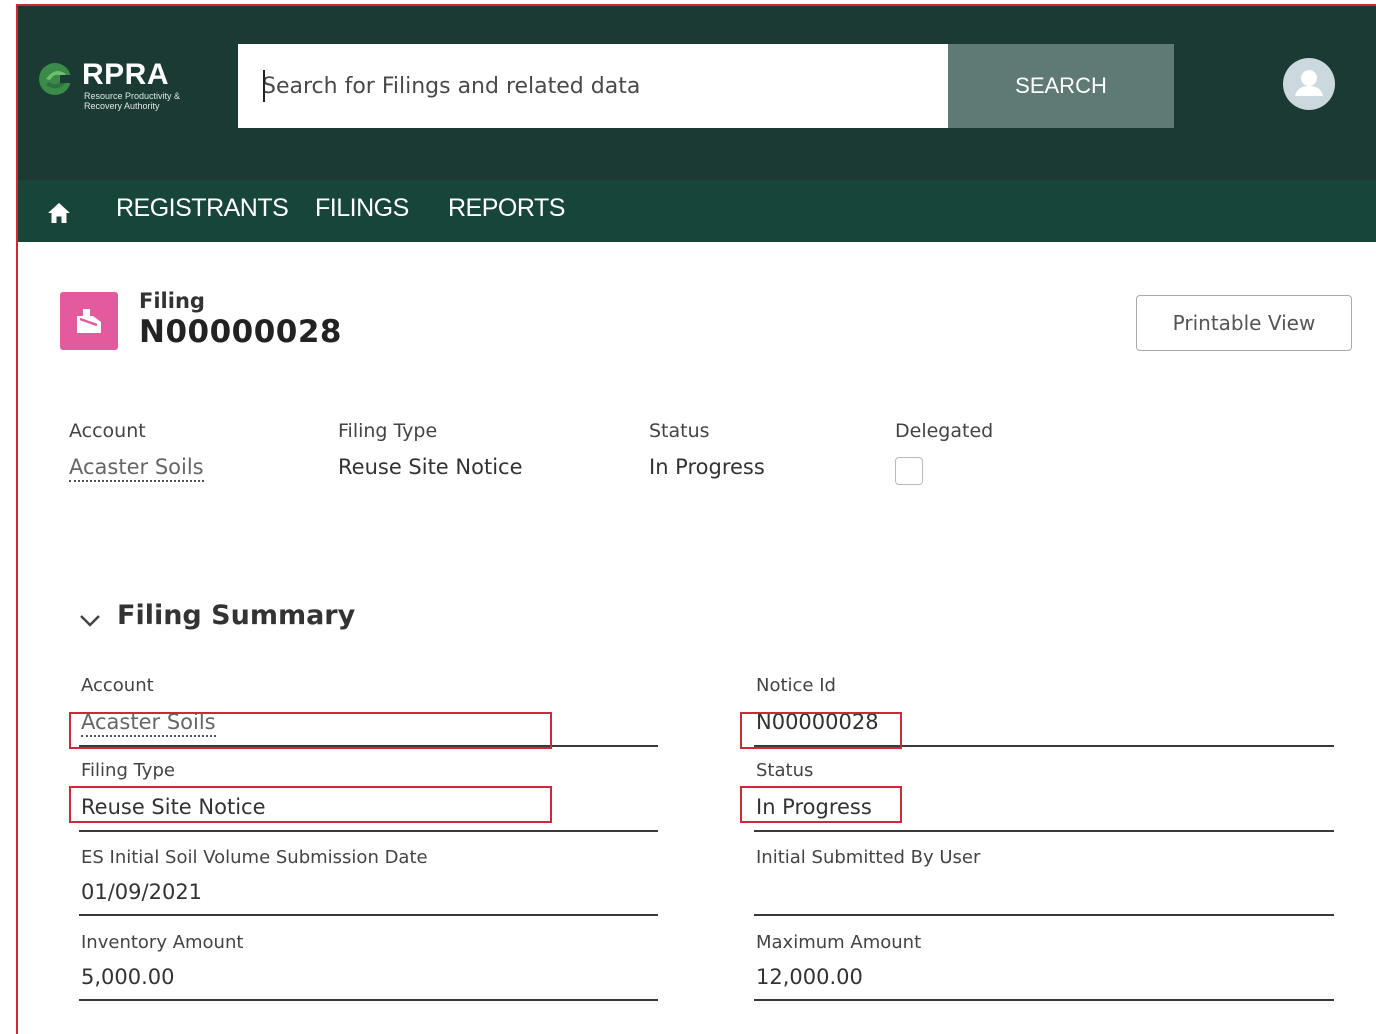 This screenshot has height=1034, width=1376. Describe the element at coordinates (142, 892) in the screenshot. I see `field-es-date-value: 01/09/2021` at that location.